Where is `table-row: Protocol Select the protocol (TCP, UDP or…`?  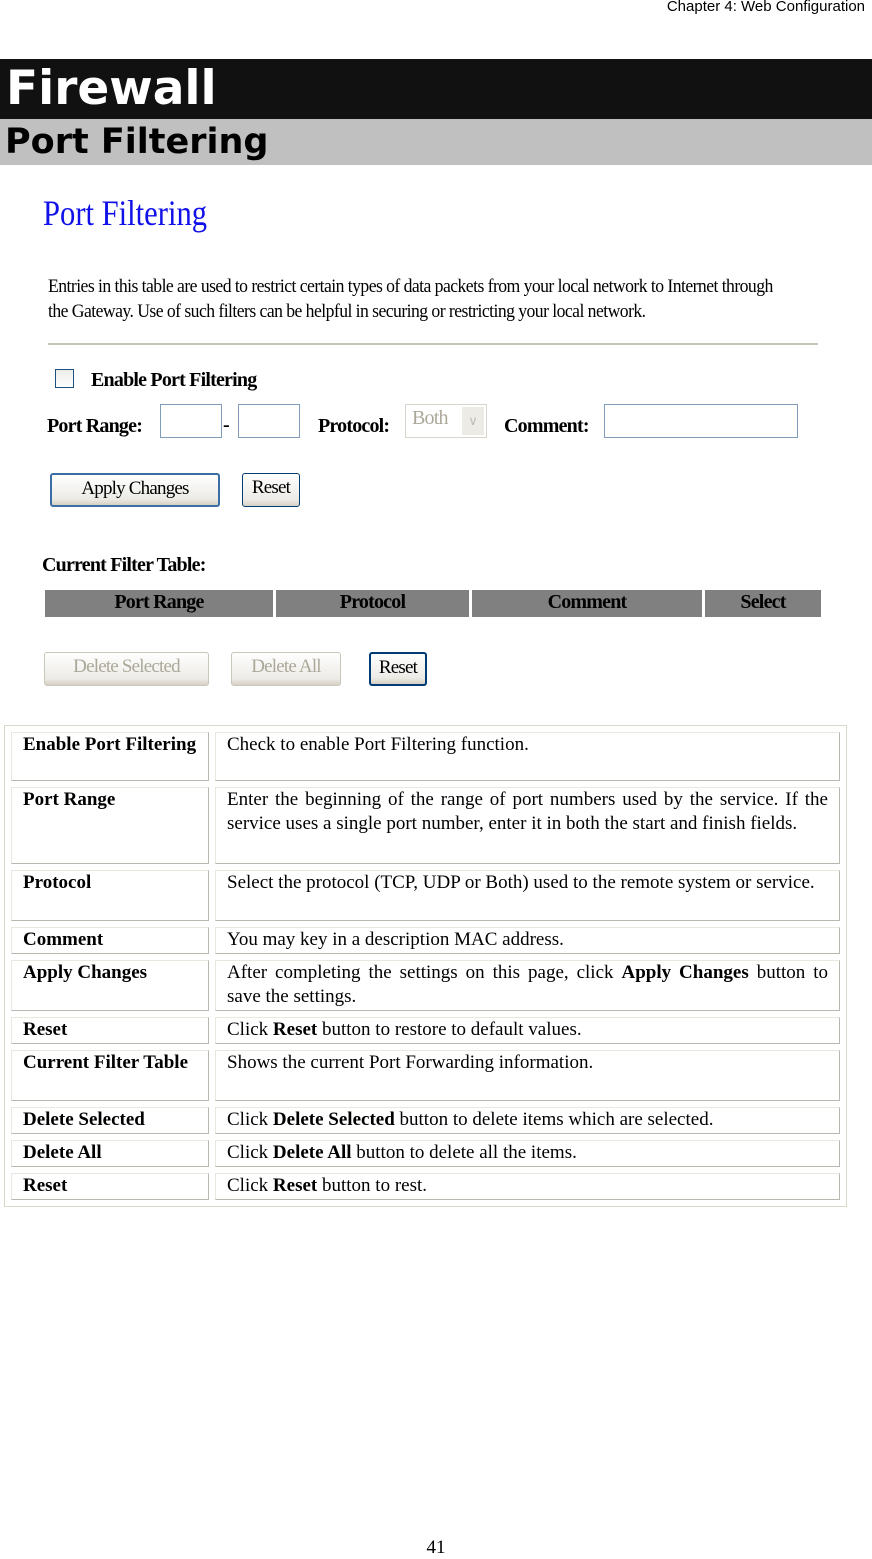
table-row: Protocol Select the protocol (TCP, UDP or… is located at coordinates (425, 895).